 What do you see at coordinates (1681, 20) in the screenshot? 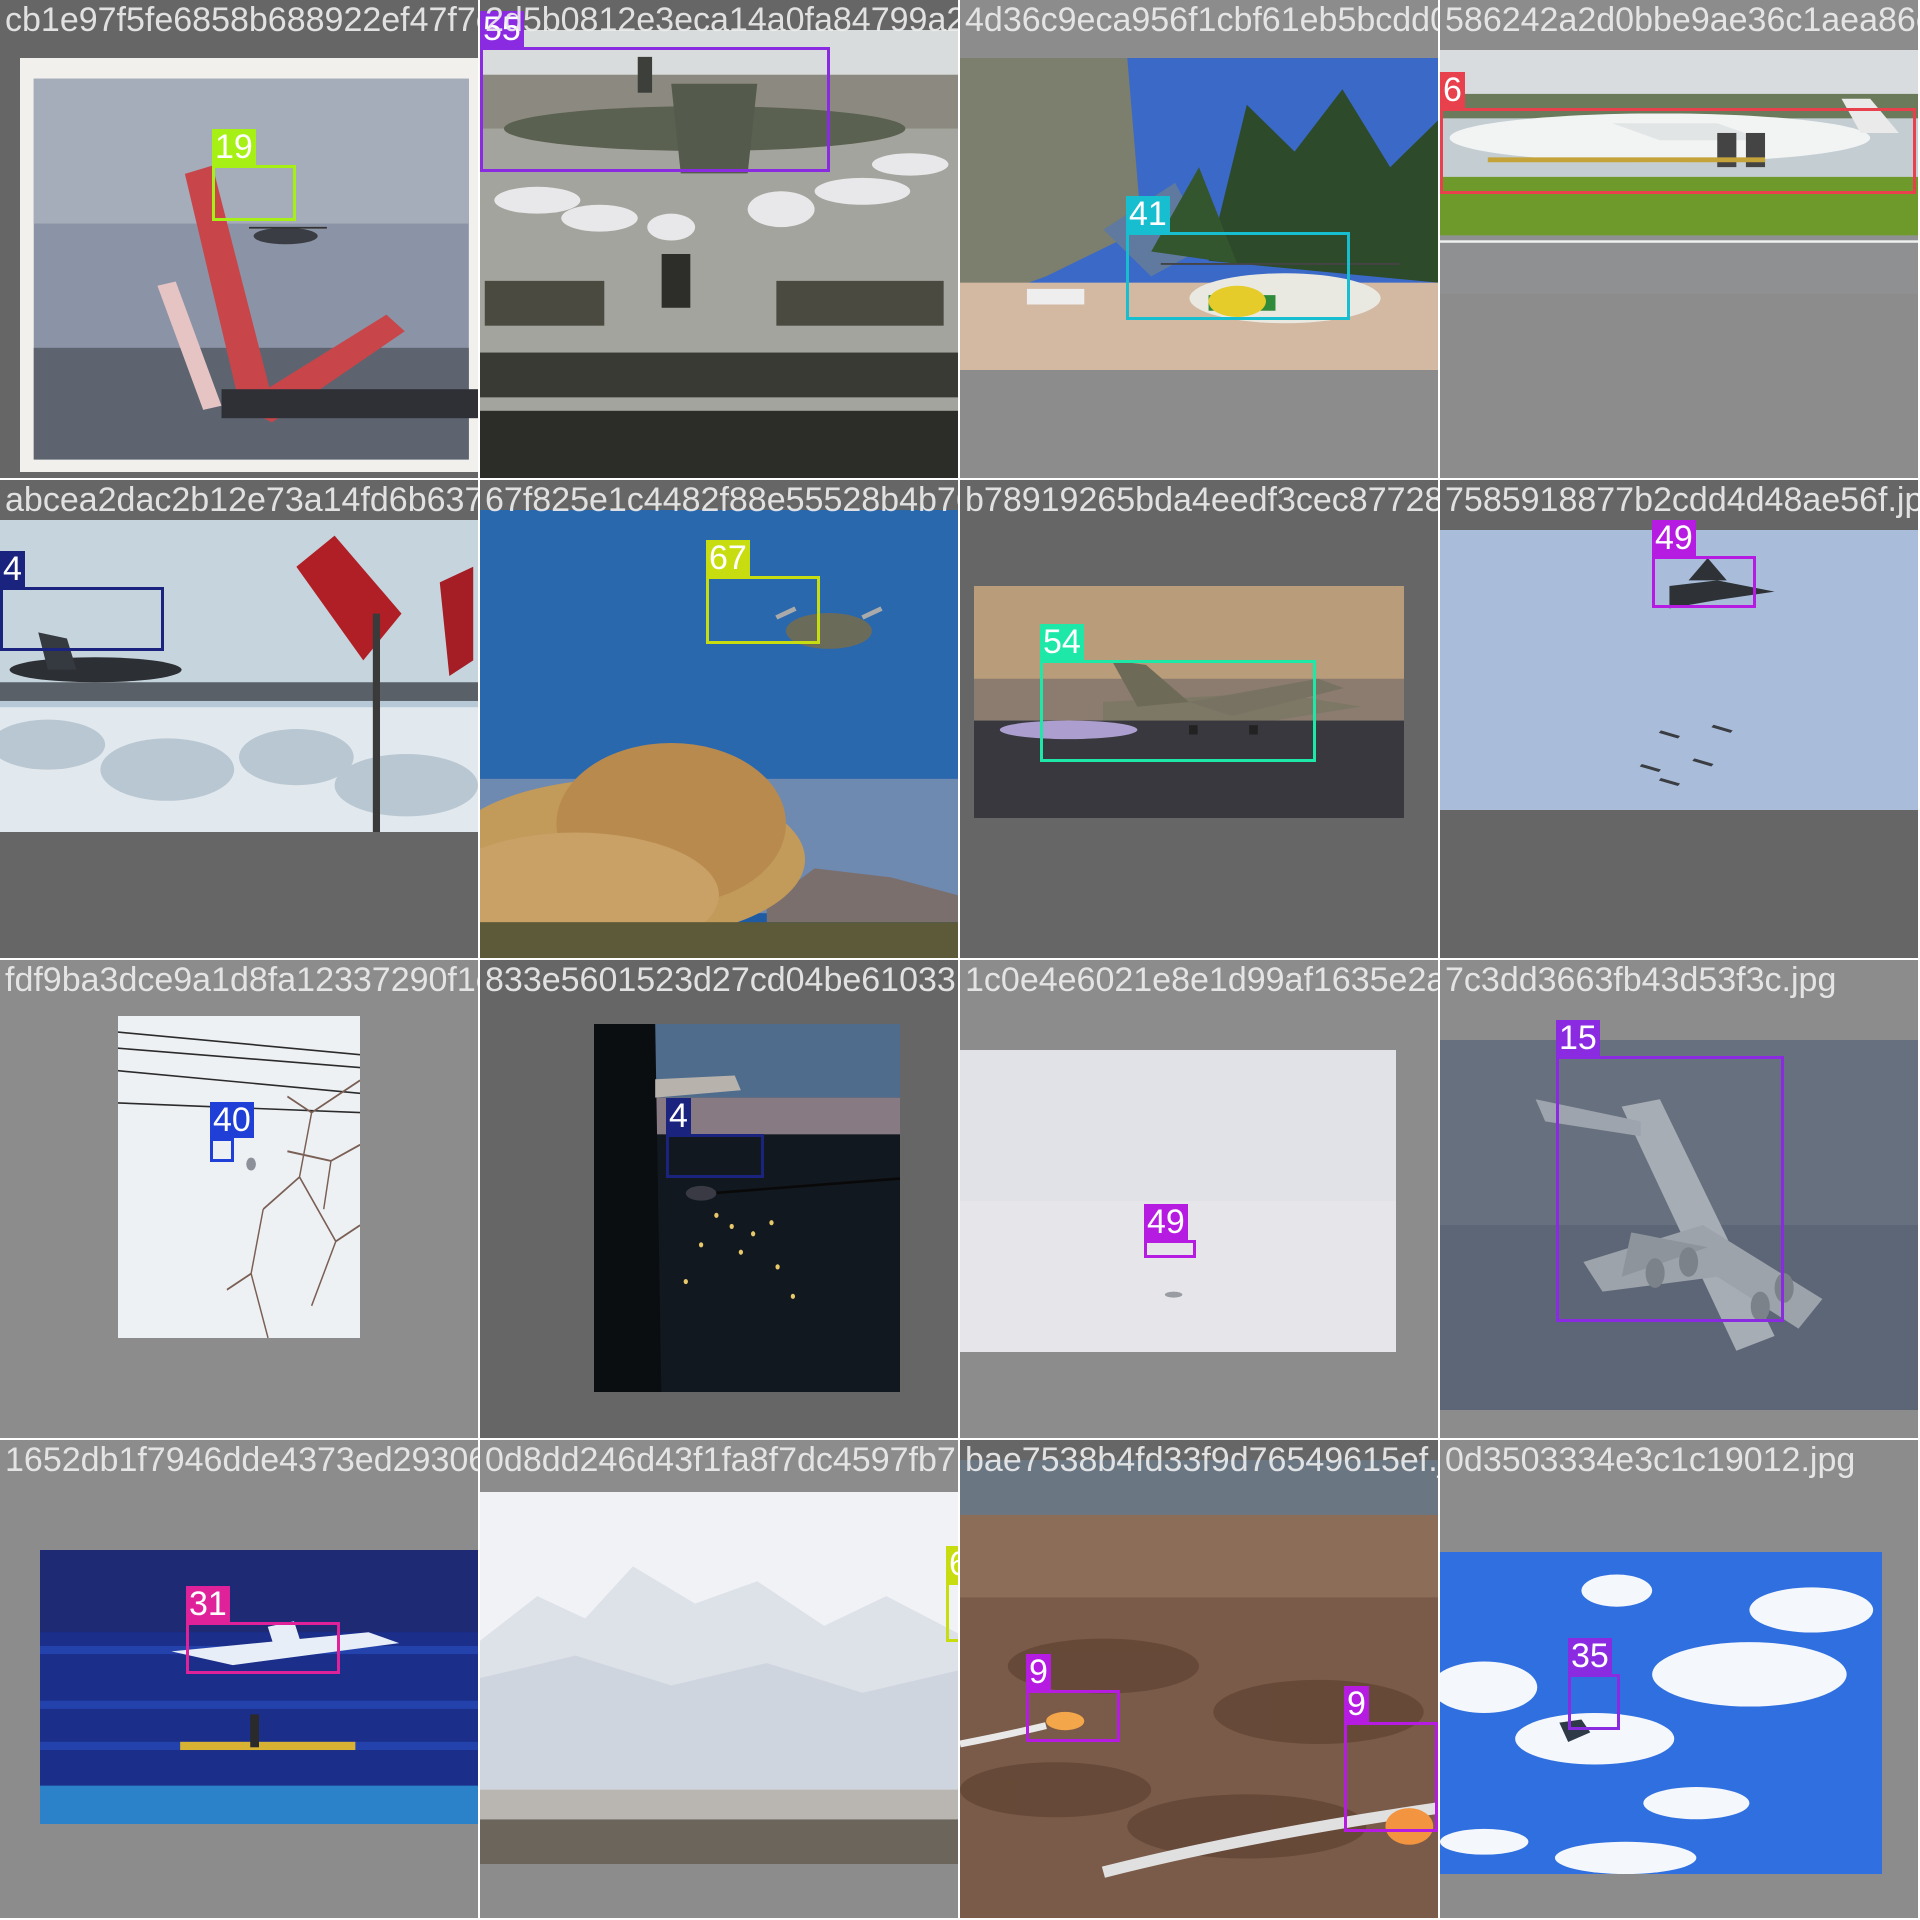
I see `image-filename: 586242a2d0bbe9ae36c1aea86e8f.jpg` at bounding box center [1681, 20].